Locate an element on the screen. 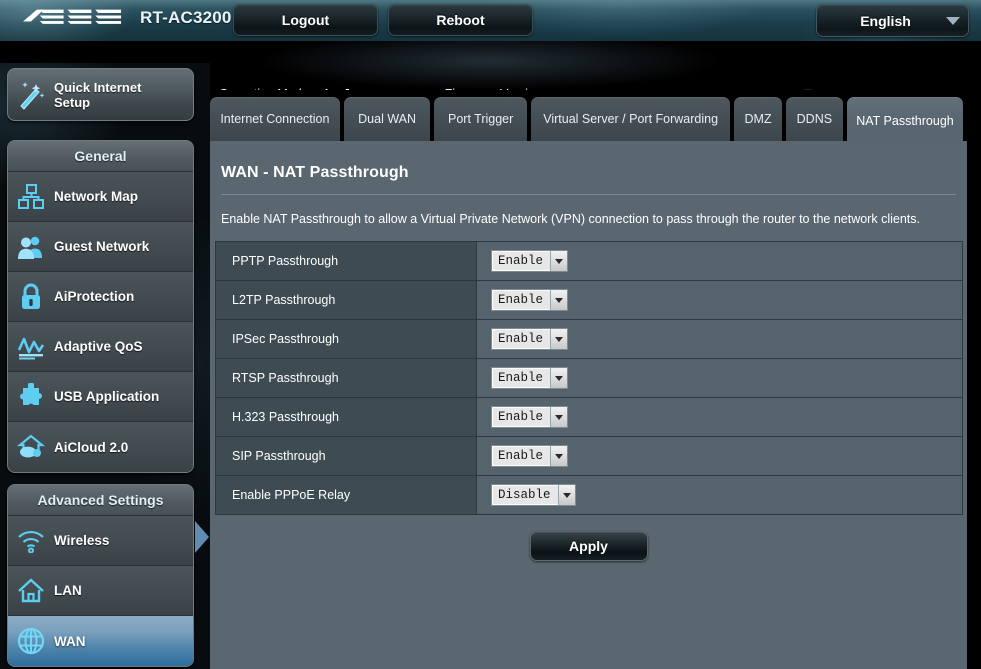 The width and height of the screenshot is (981, 669). sidebar-item-wireless: Wireless is located at coordinates (100, 541).